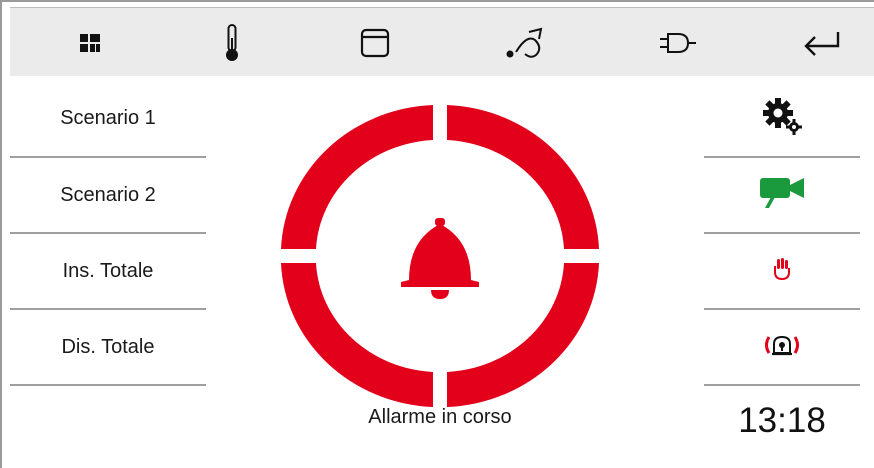  I want to click on dis-totale-button: Dis. Totale, so click(108, 347).